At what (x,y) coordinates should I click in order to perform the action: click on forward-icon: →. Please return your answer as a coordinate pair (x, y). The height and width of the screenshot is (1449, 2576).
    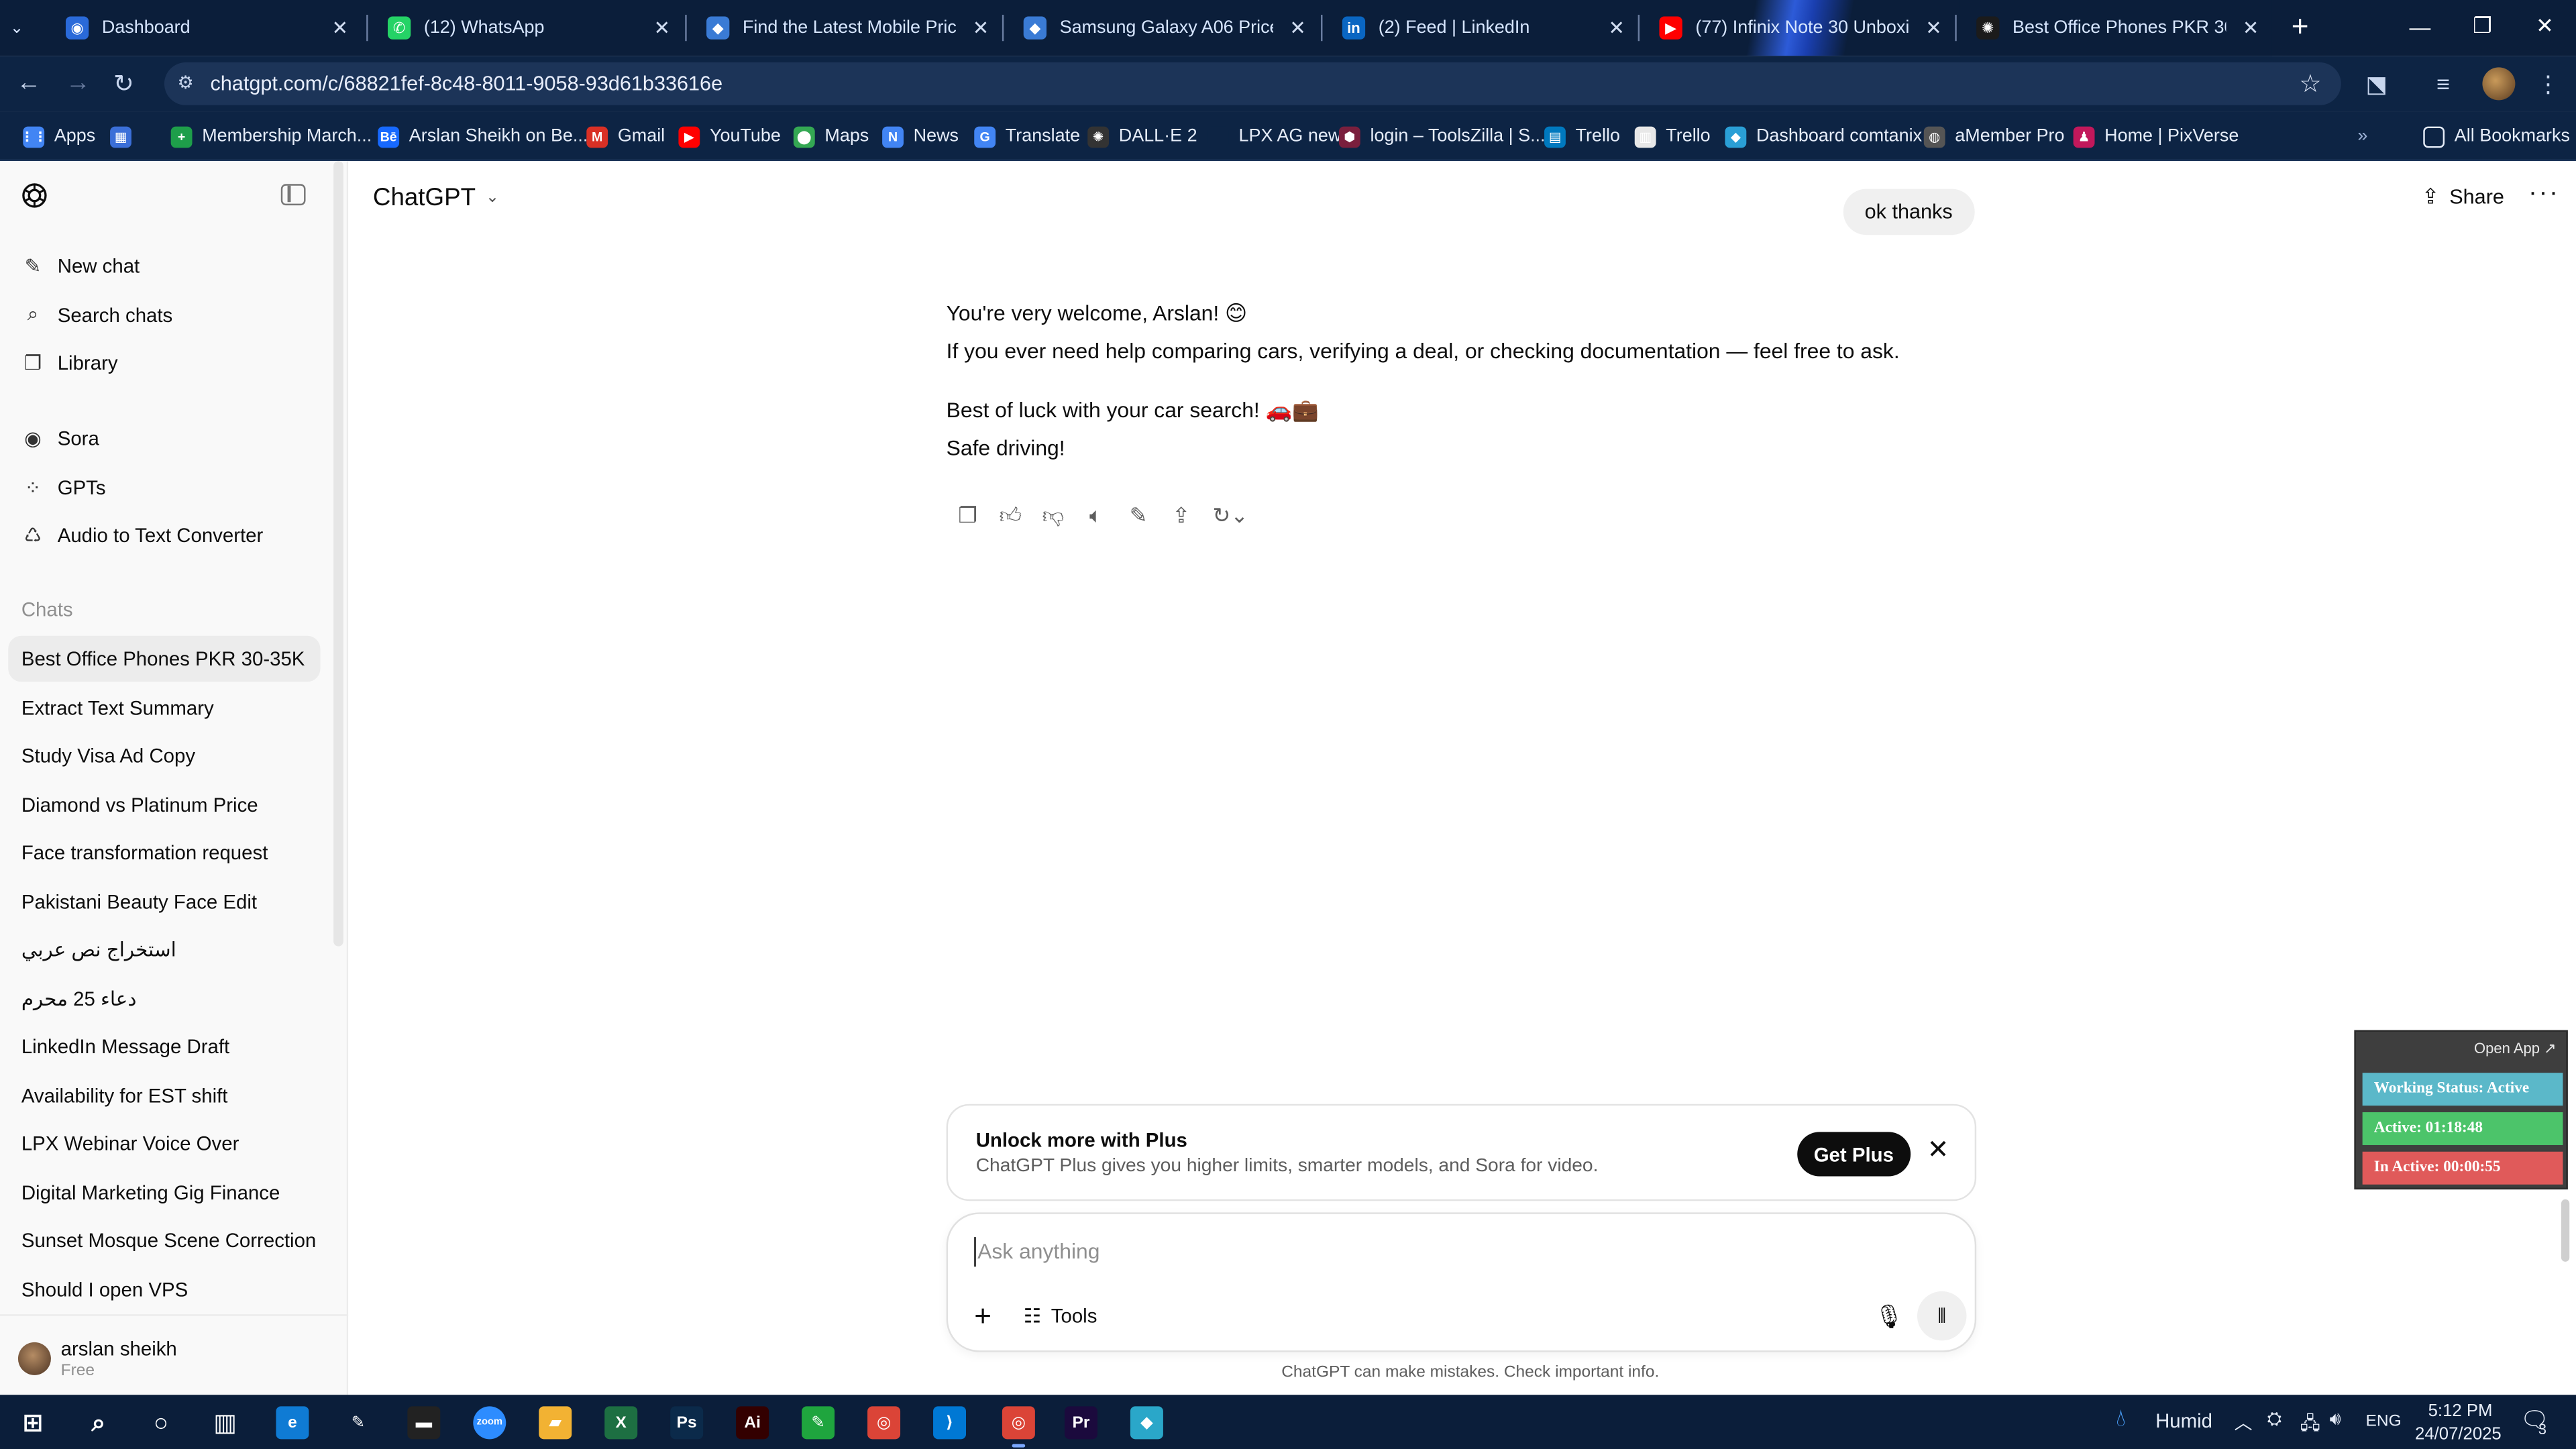
    Looking at the image, I should click on (78, 83).